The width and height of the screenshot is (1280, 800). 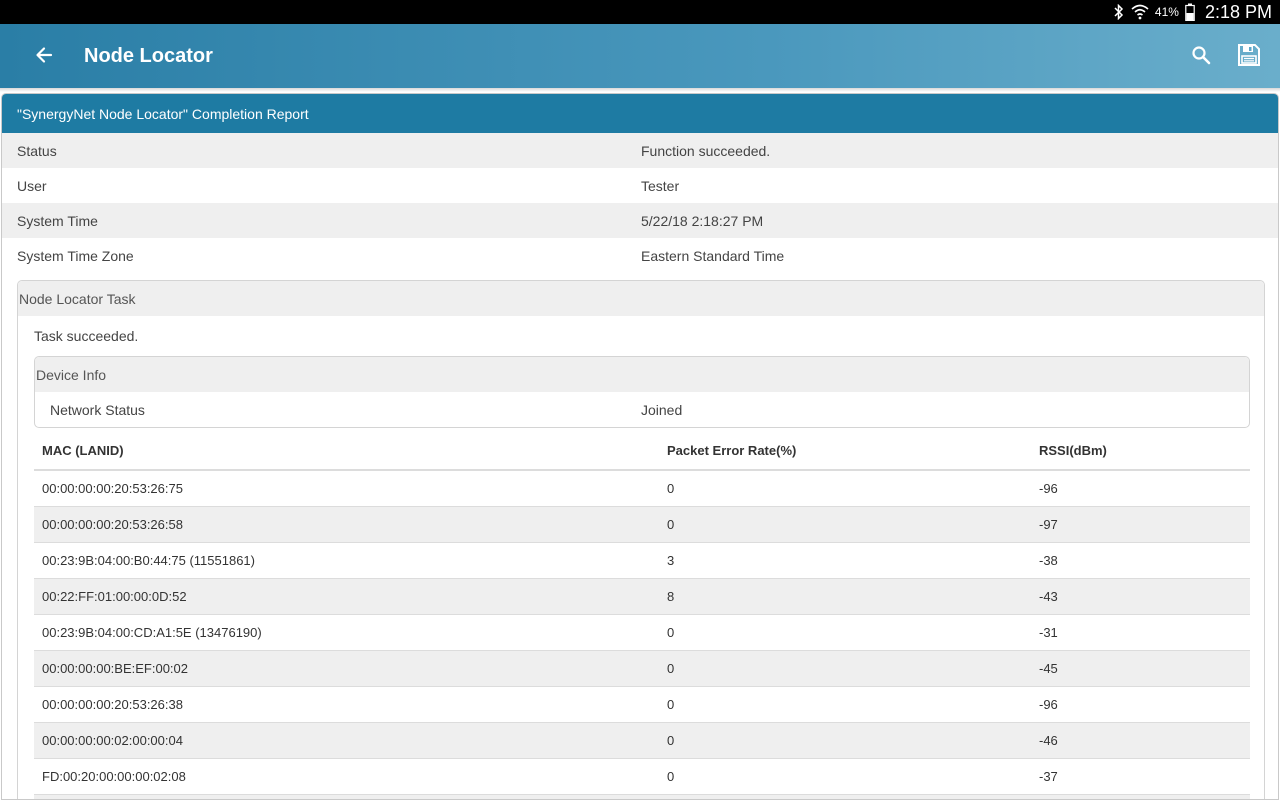 What do you see at coordinates (641, 298) in the screenshot?
I see `task-title: Node Locator Task` at bounding box center [641, 298].